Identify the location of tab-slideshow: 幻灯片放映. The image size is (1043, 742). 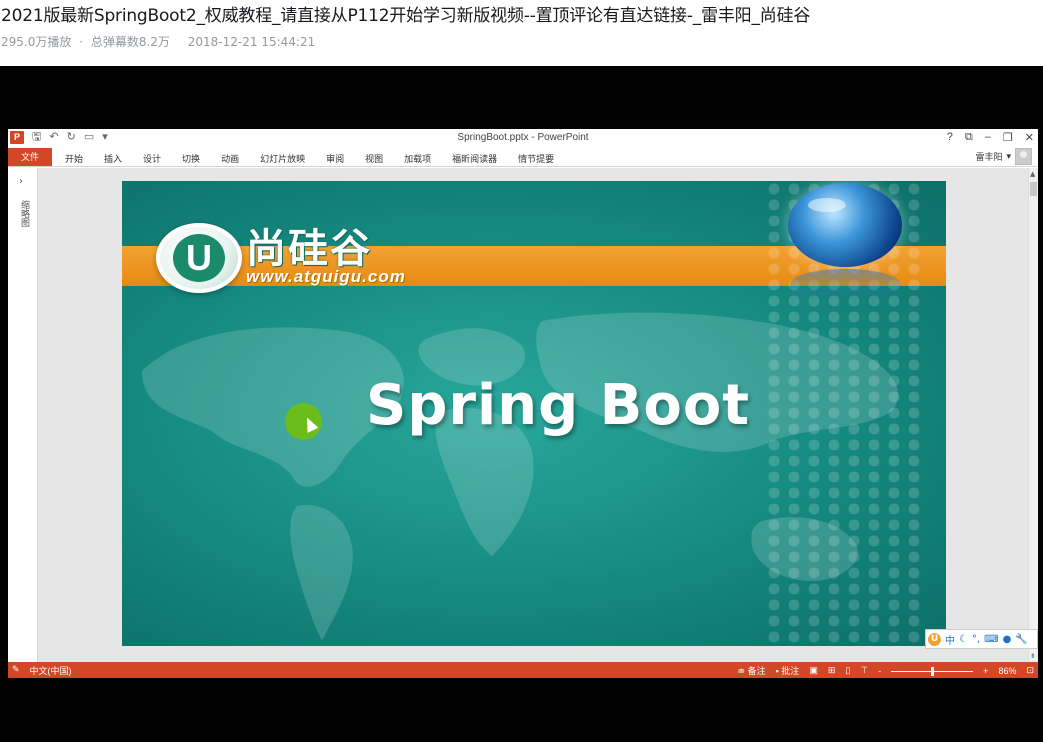
(282, 158).